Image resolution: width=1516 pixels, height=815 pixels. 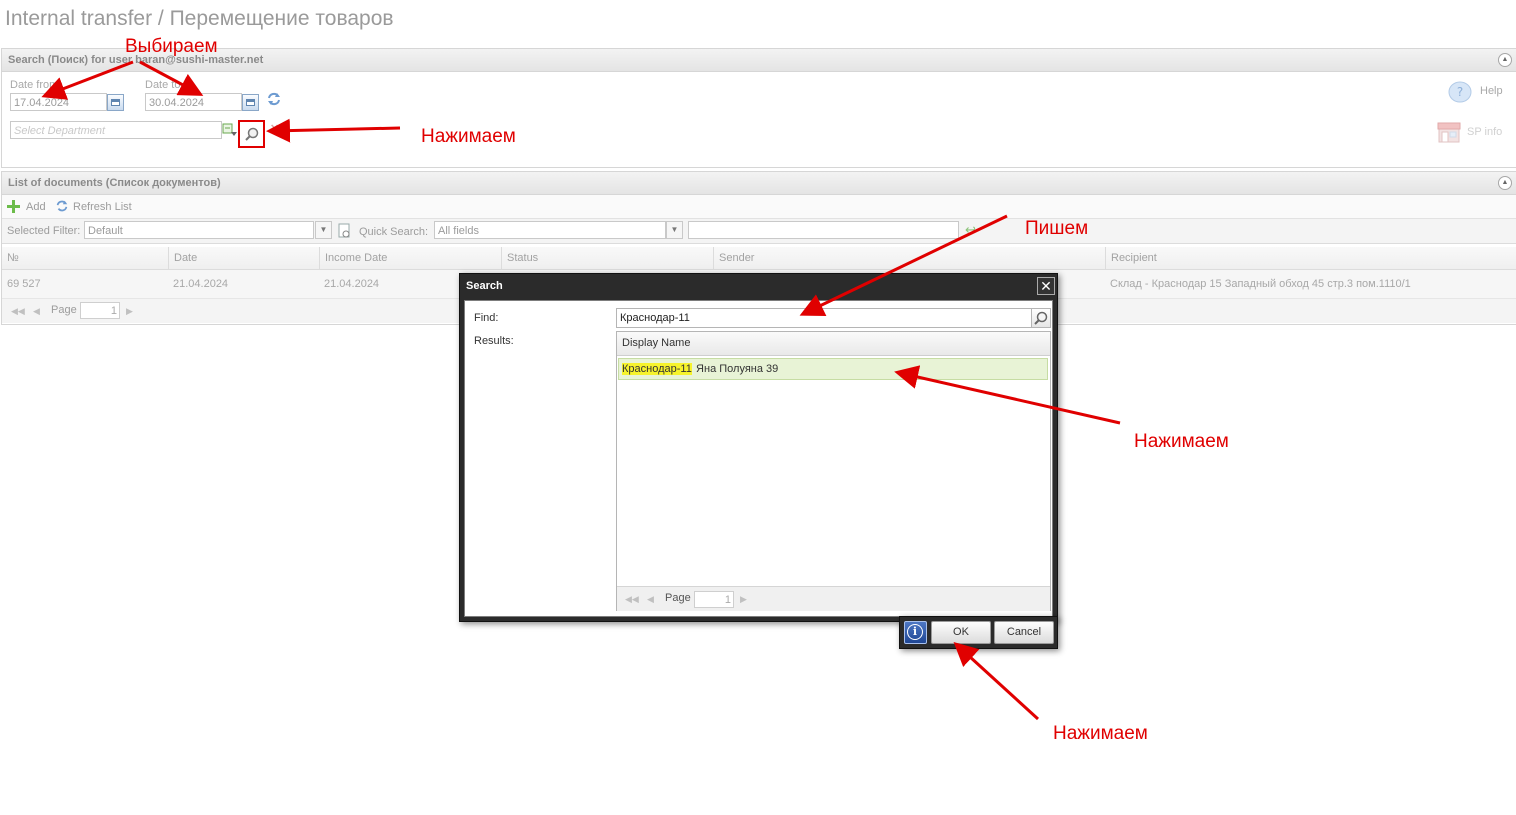 What do you see at coordinates (87, 80) in the screenshot?
I see `annotation-arrow-date-from` at bounding box center [87, 80].